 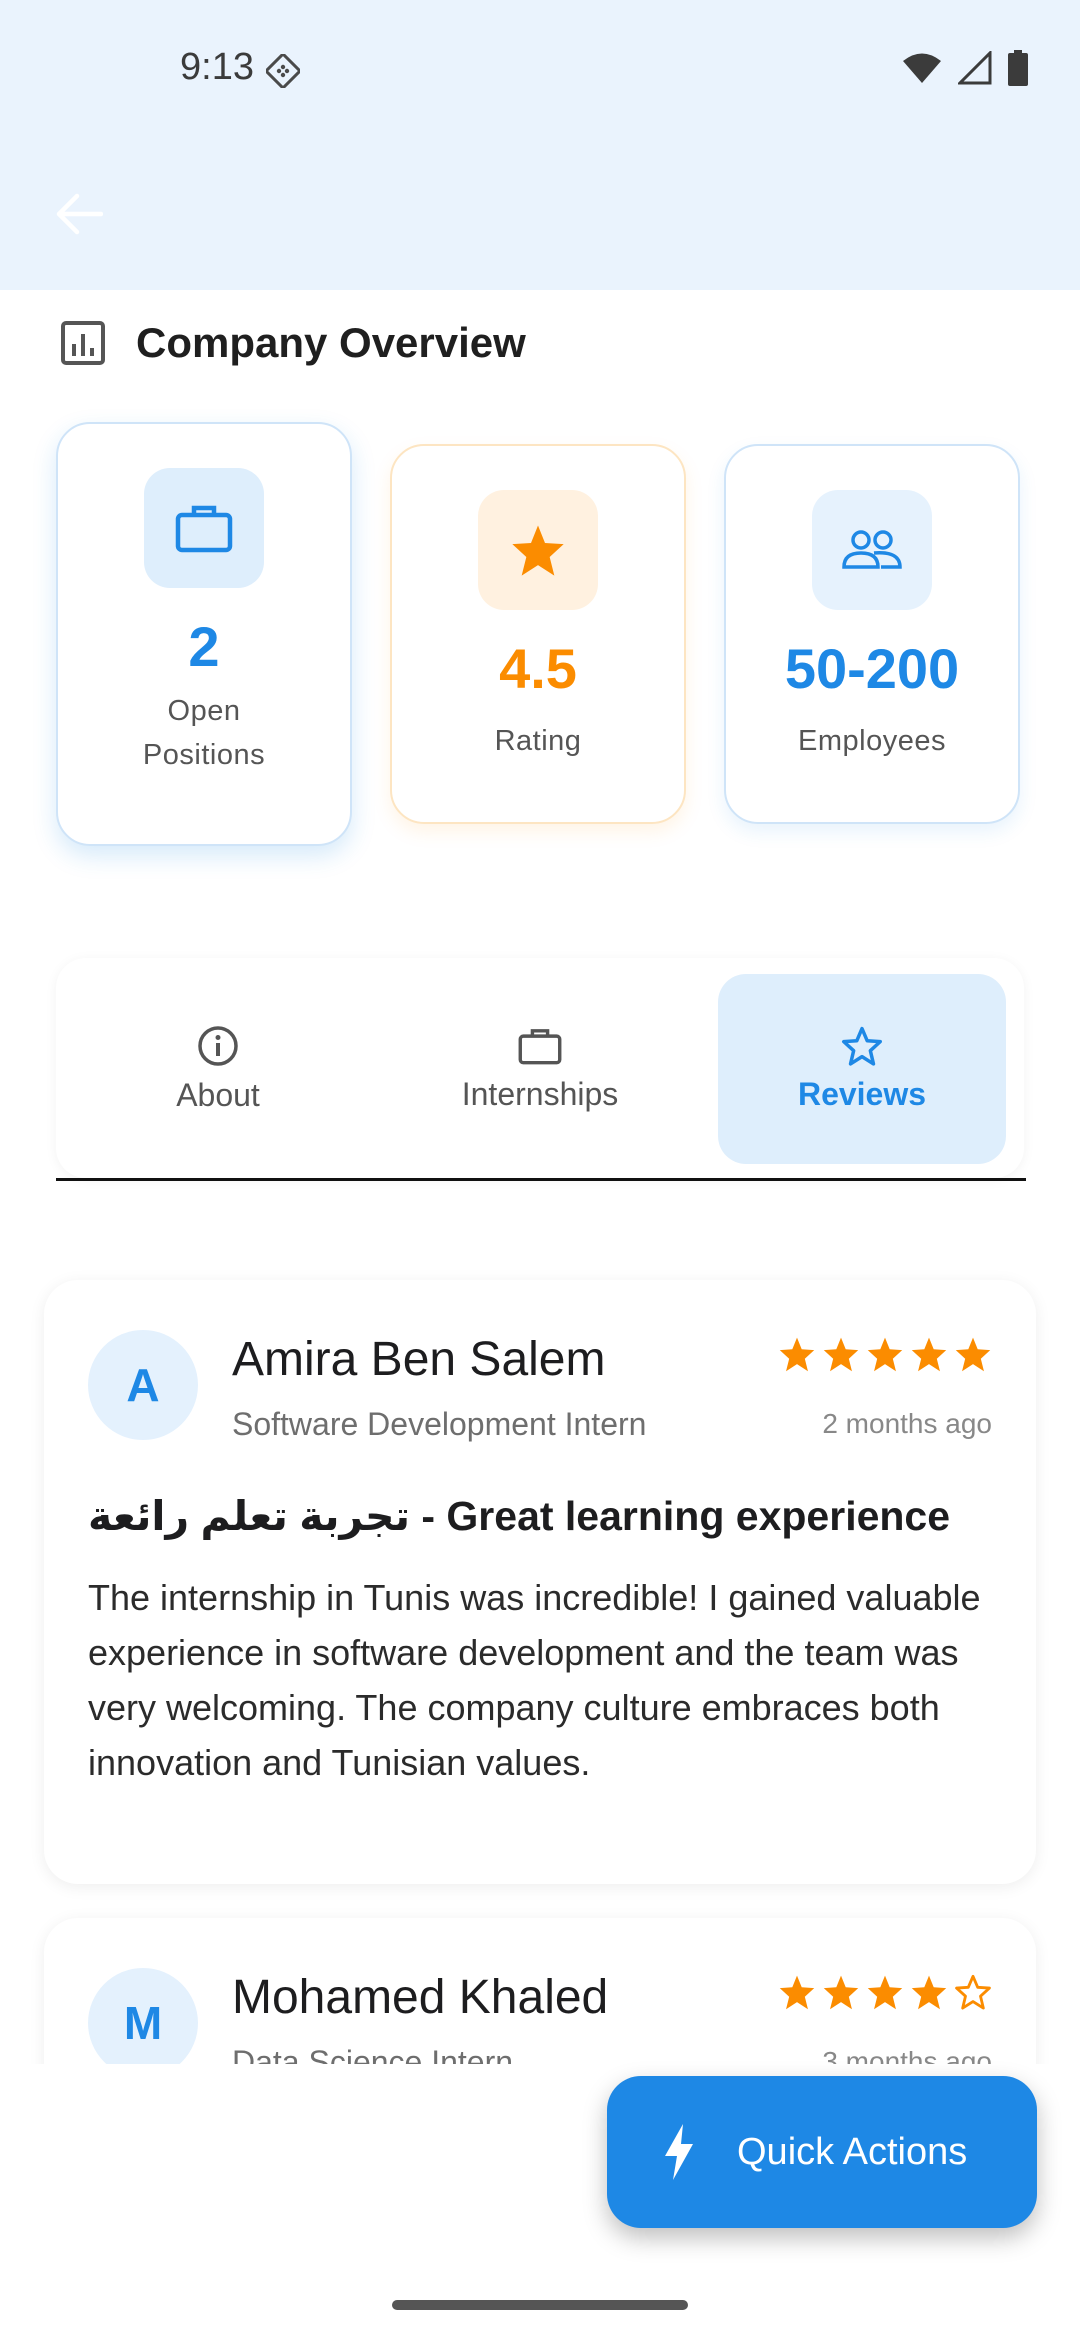 I want to click on back-button, so click(x=78, y=214).